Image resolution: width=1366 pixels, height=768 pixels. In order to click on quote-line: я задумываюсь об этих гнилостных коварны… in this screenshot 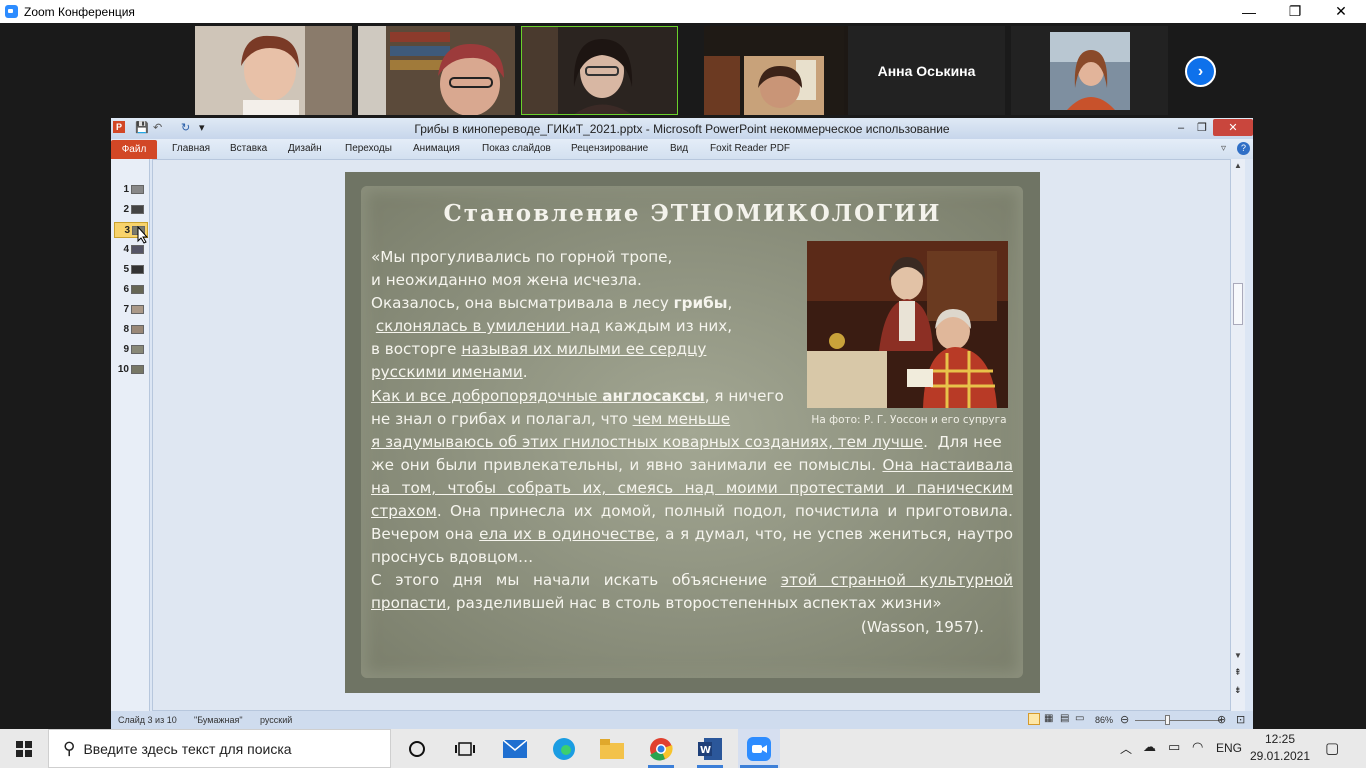, I will do `click(686, 441)`.